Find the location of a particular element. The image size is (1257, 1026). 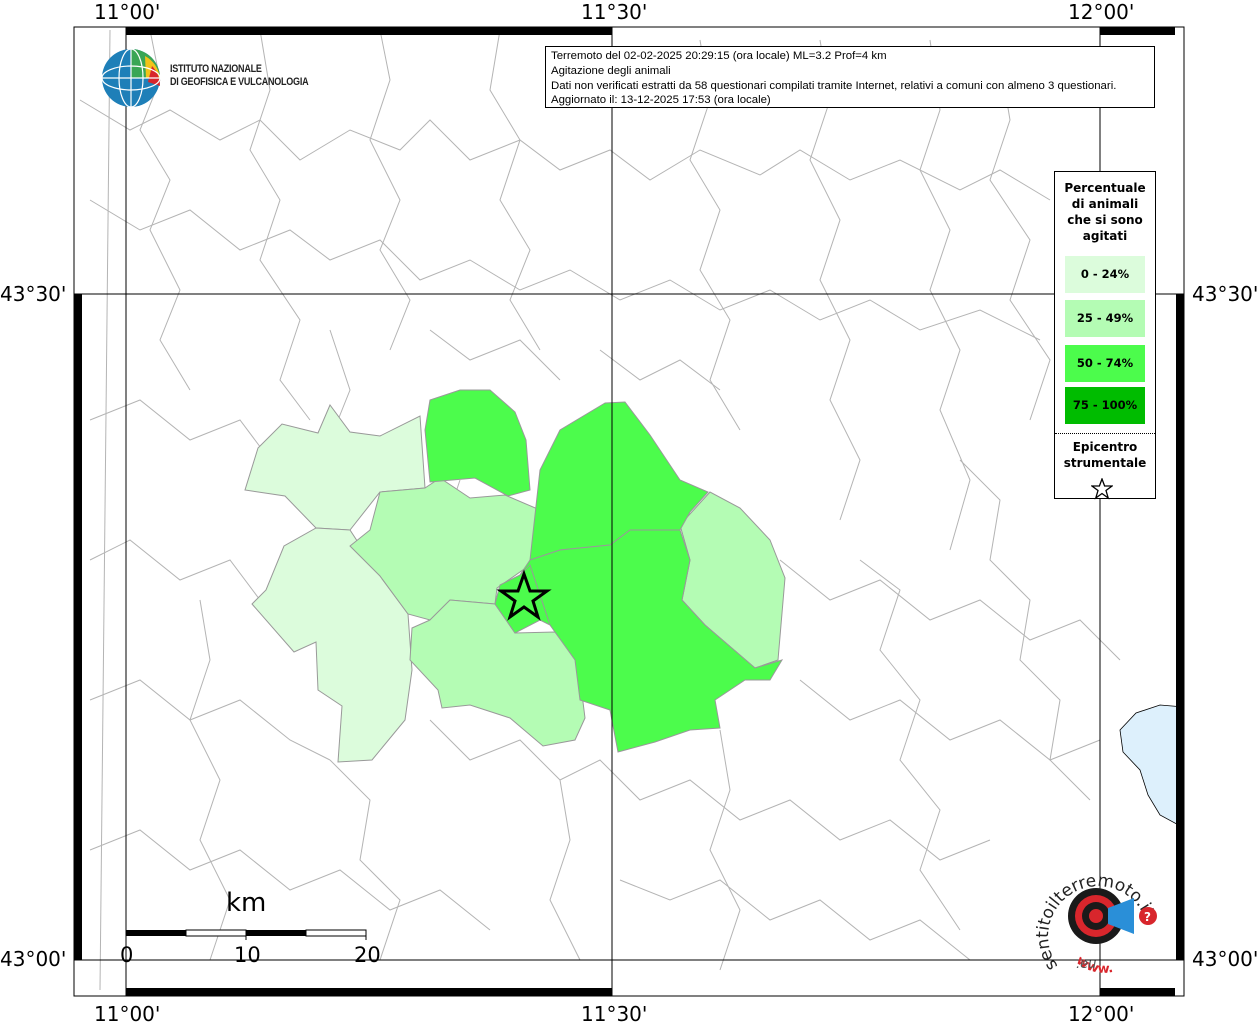

legend-class-0-24: 0 - 24% is located at coordinates (1105, 274).